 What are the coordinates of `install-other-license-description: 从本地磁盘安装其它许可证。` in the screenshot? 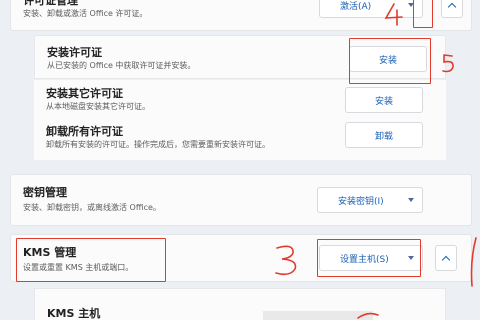 It's located at (98, 106).